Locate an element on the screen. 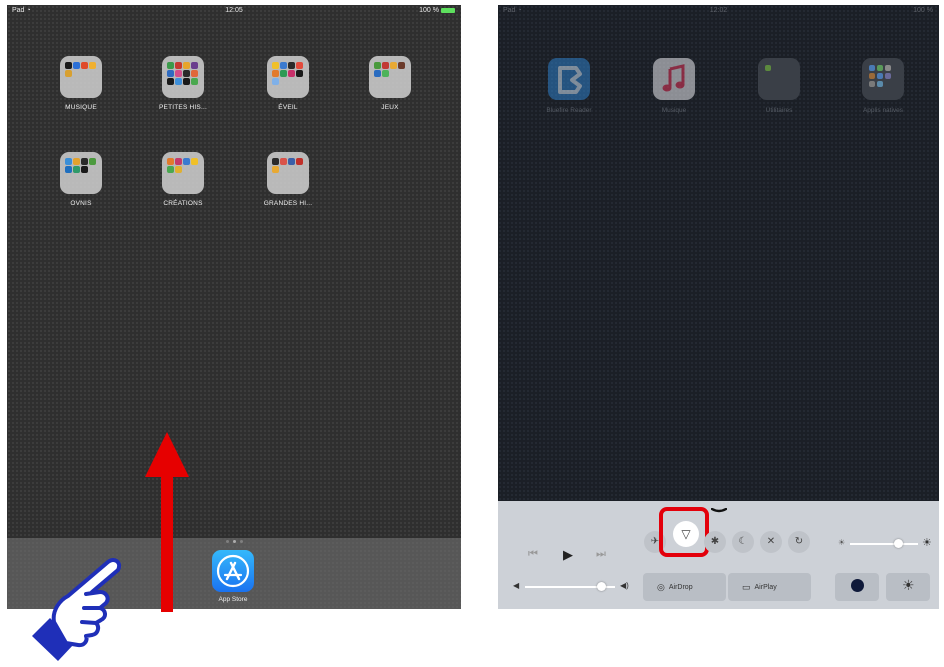  folder-applis-natives: Applis natives is located at coordinates (882, 93).